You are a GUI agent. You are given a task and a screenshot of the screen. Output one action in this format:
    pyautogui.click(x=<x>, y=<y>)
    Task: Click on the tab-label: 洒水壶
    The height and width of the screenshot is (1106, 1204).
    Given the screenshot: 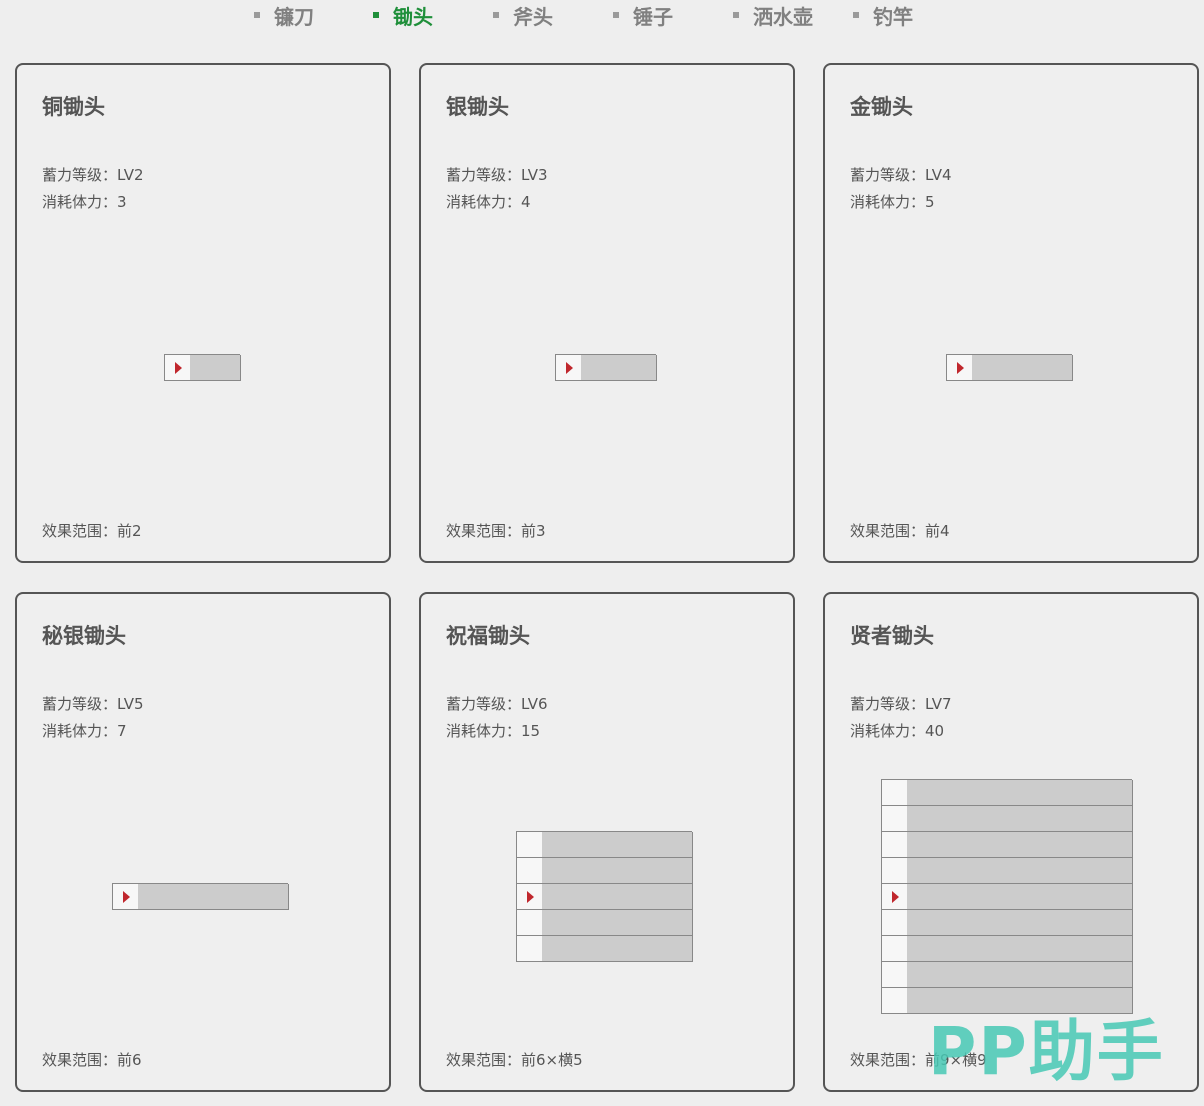 What is the action you would take?
    pyautogui.click(x=783, y=16)
    